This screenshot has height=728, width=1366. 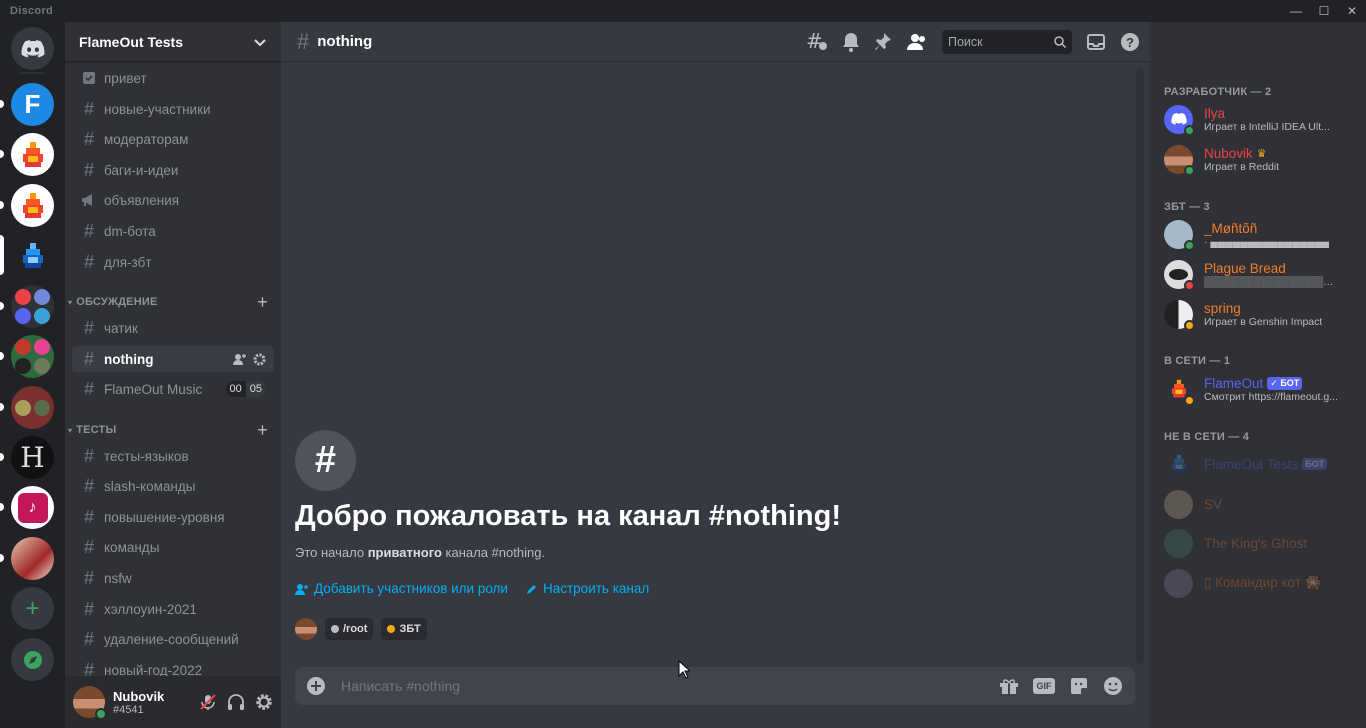 What do you see at coordinates (173, 702) in the screenshot?
I see `user-panel: Nubovik #4541` at bounding box center [173, 702].